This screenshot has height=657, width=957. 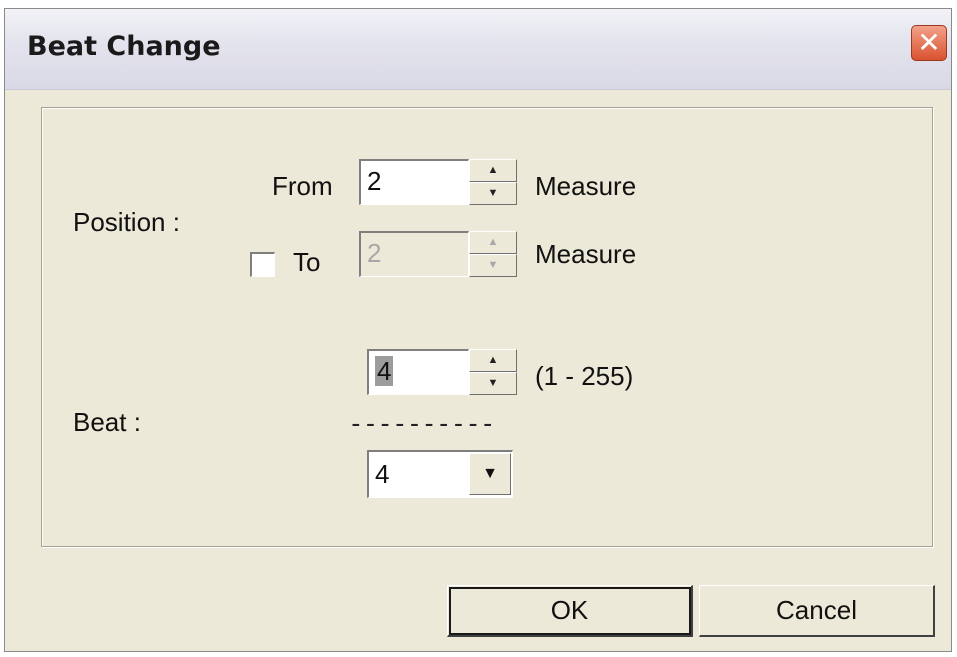 I want to click on title-bar: Beat Change ✕, so click(x=478, y=49).